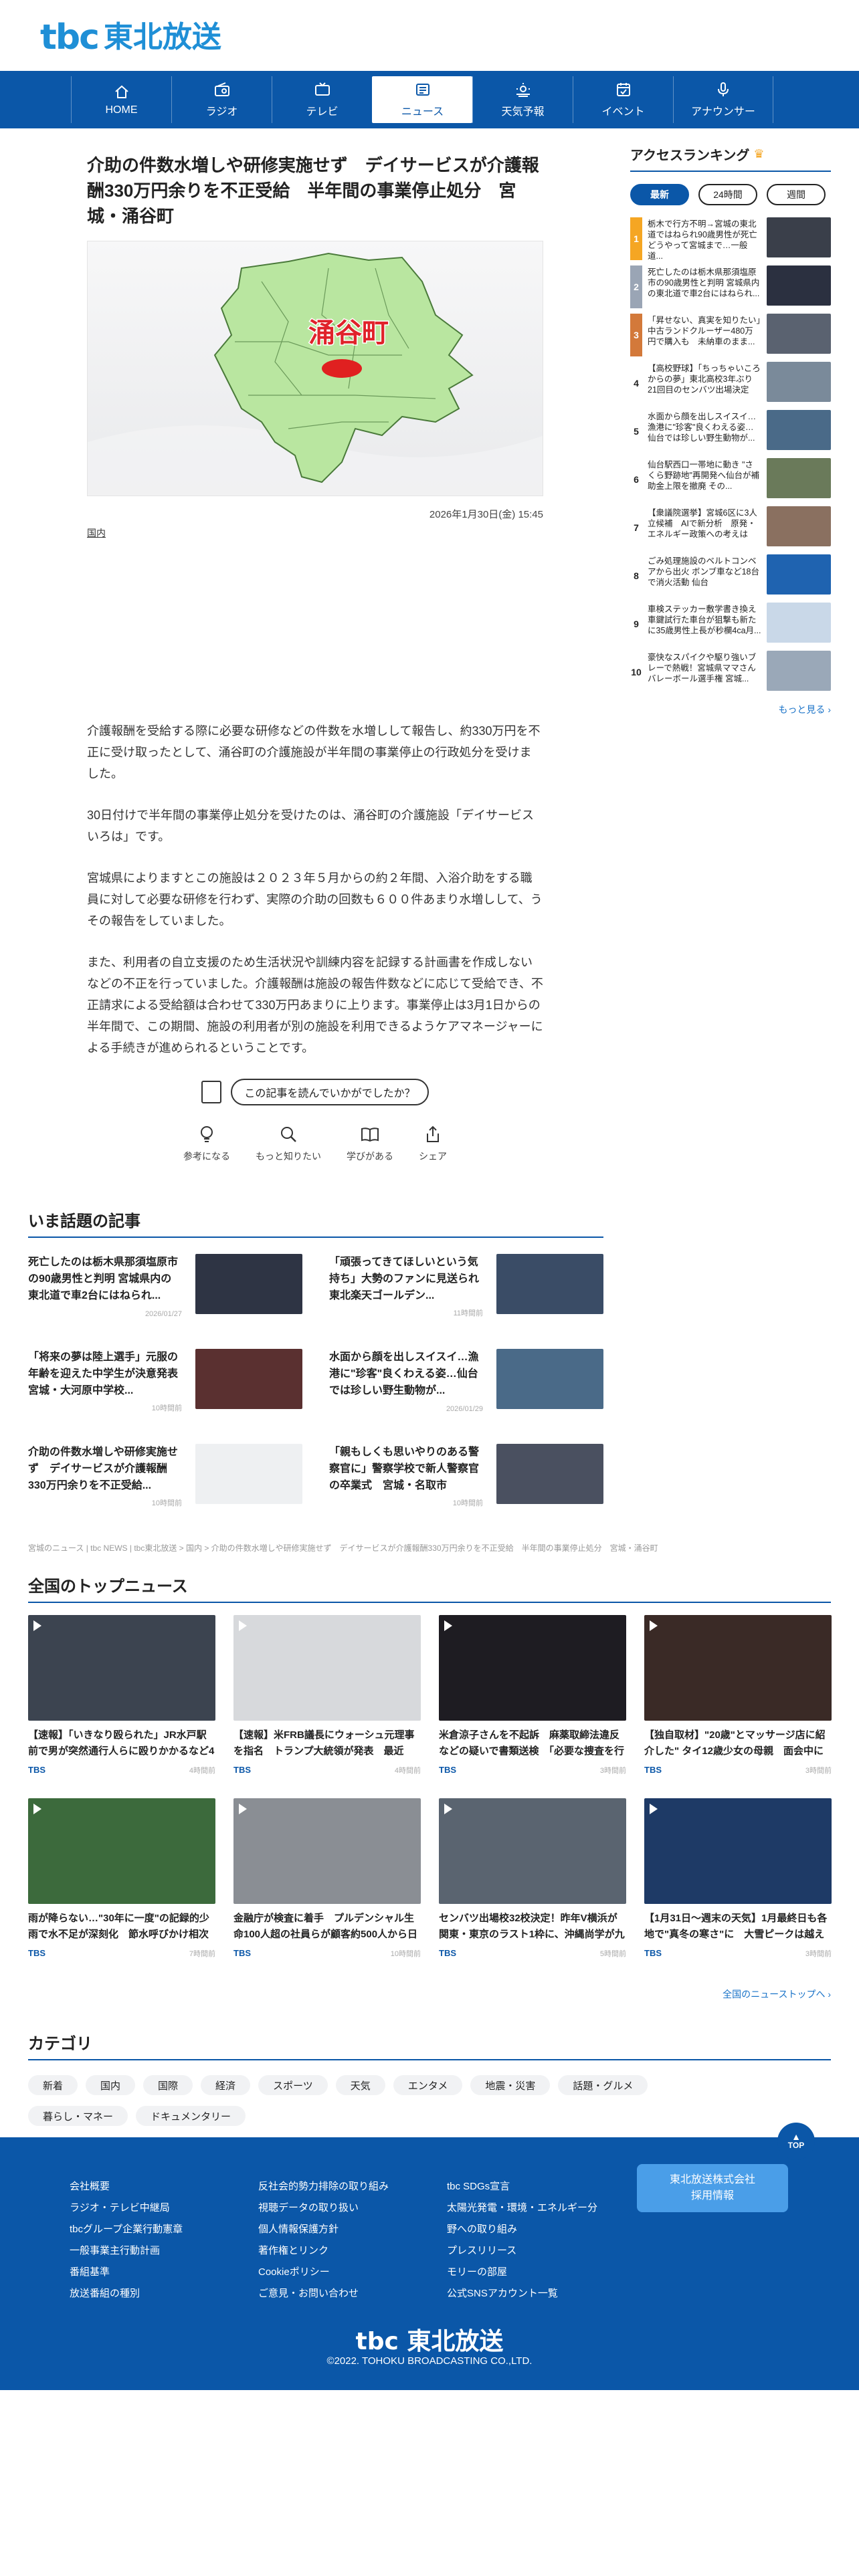 This screenshot has width=859, height=2576. What do you see at coordinates (523, 112) in the screenshot?
I see `nav-label: 天気予報` at bounding box center [523, 112].